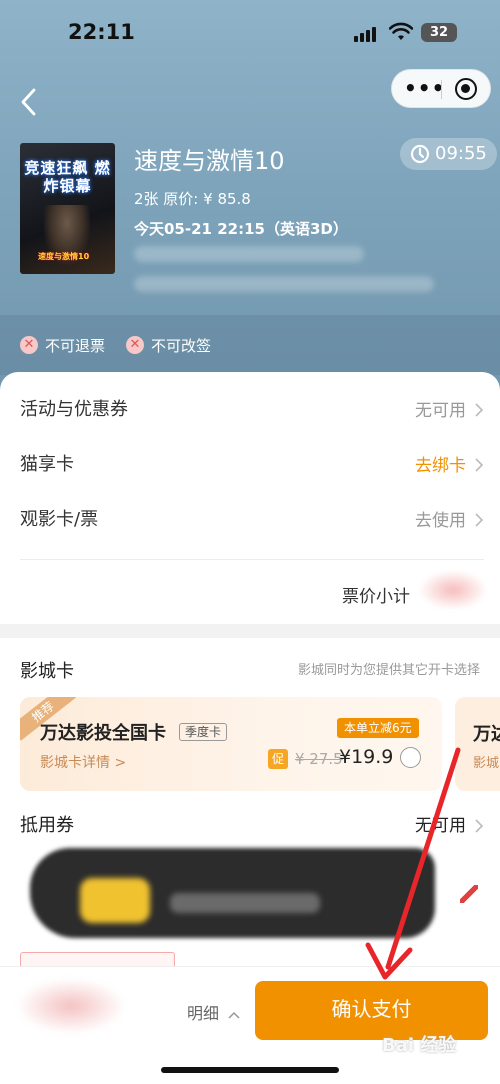  Describe the element at coordinates (252, 520) in the screenshot. I see `option-movie-card: 观影卡/票 去使用` at that location.